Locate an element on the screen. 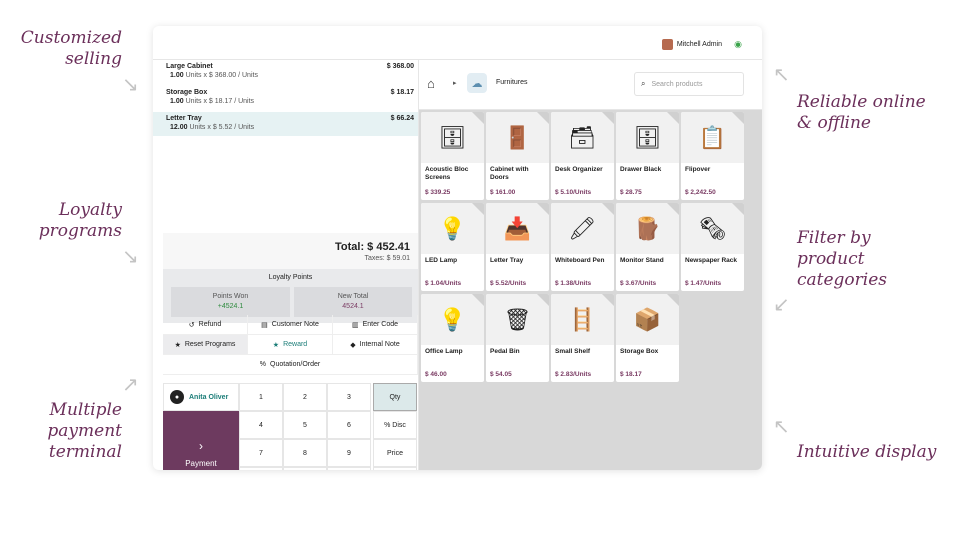  order-line-name: Storage Box is located at coordinates (187, 92).